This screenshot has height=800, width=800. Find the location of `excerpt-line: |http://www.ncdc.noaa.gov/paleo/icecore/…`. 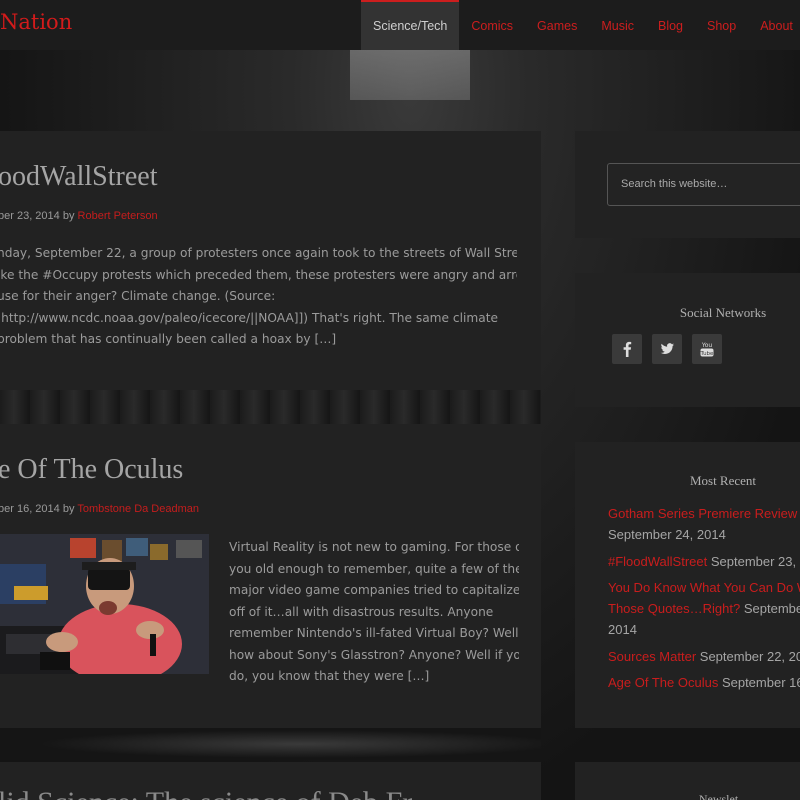

excerpt-line: |http://www.ncdc.noaa.gov/paleo/icecore/… is located at coordinates (249, 317).